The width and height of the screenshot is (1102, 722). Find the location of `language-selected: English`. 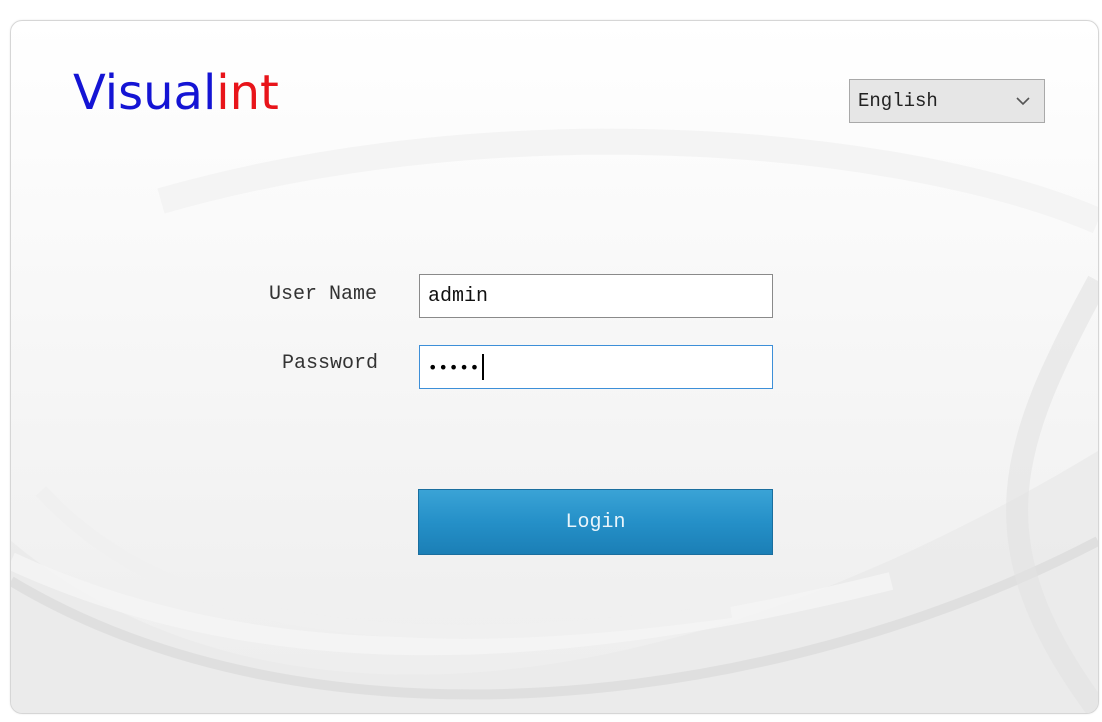

language-selected: English is located at coordinates (898, 101).